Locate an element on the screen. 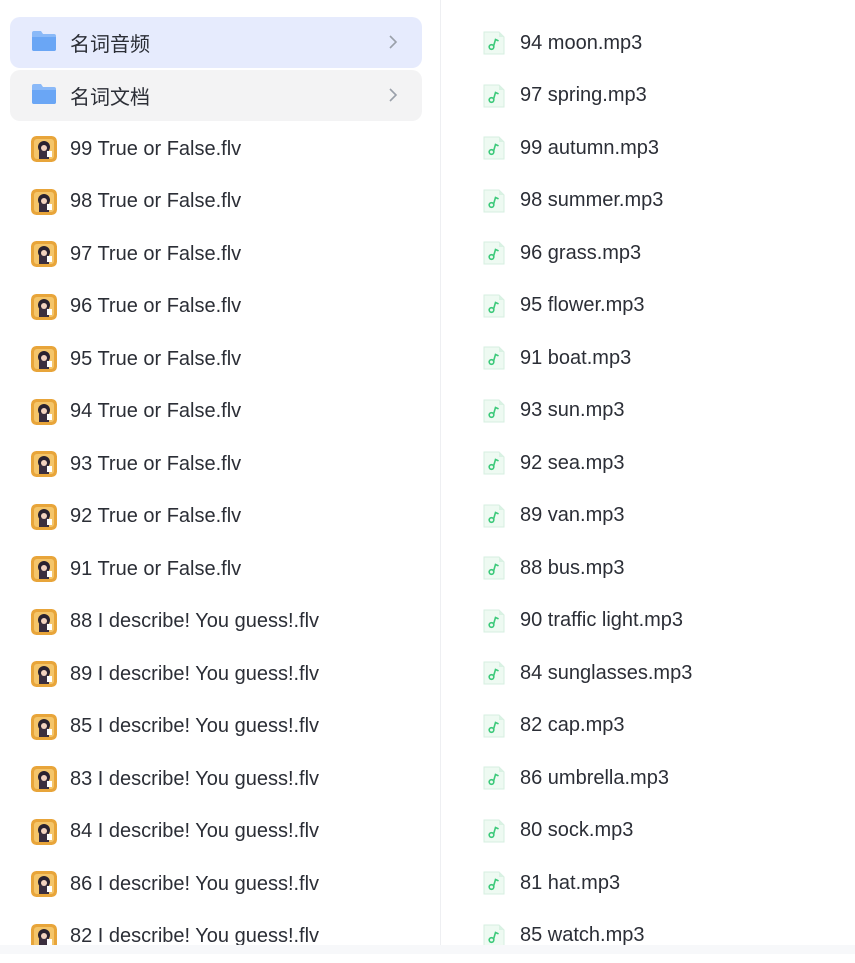  video-file-item: 93 True or False.flv is located at coordinates (216, 464).